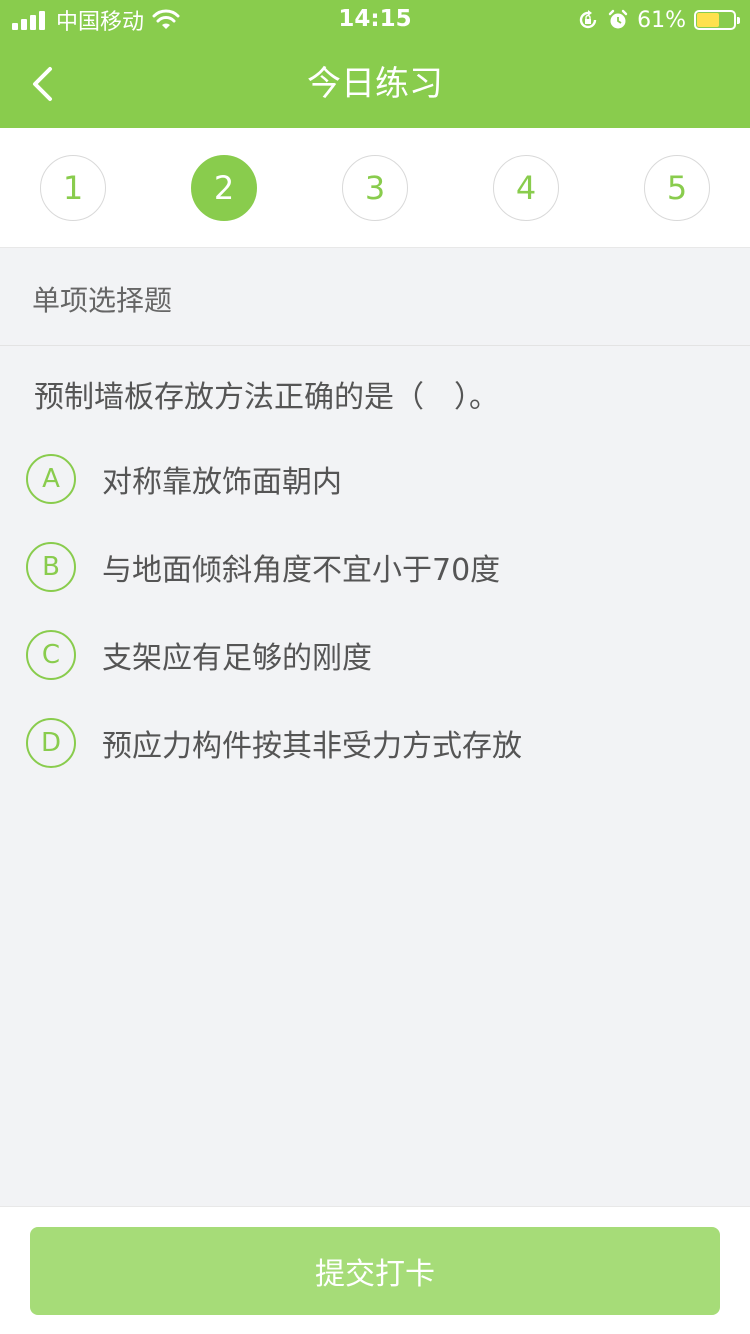 Image resolution: width=750 pixels, height=1334 pixels. I want to click on question-number-1: 1, so click(73, 188).